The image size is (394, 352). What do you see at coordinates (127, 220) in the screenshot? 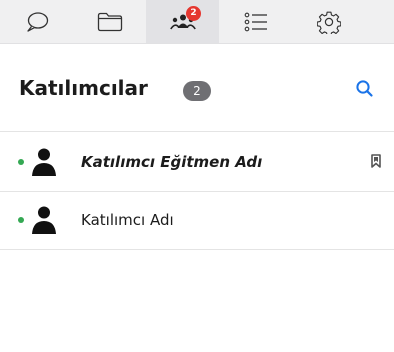
I see `participant-name: Katılımcı Adı` at bounding box center [127, 220].